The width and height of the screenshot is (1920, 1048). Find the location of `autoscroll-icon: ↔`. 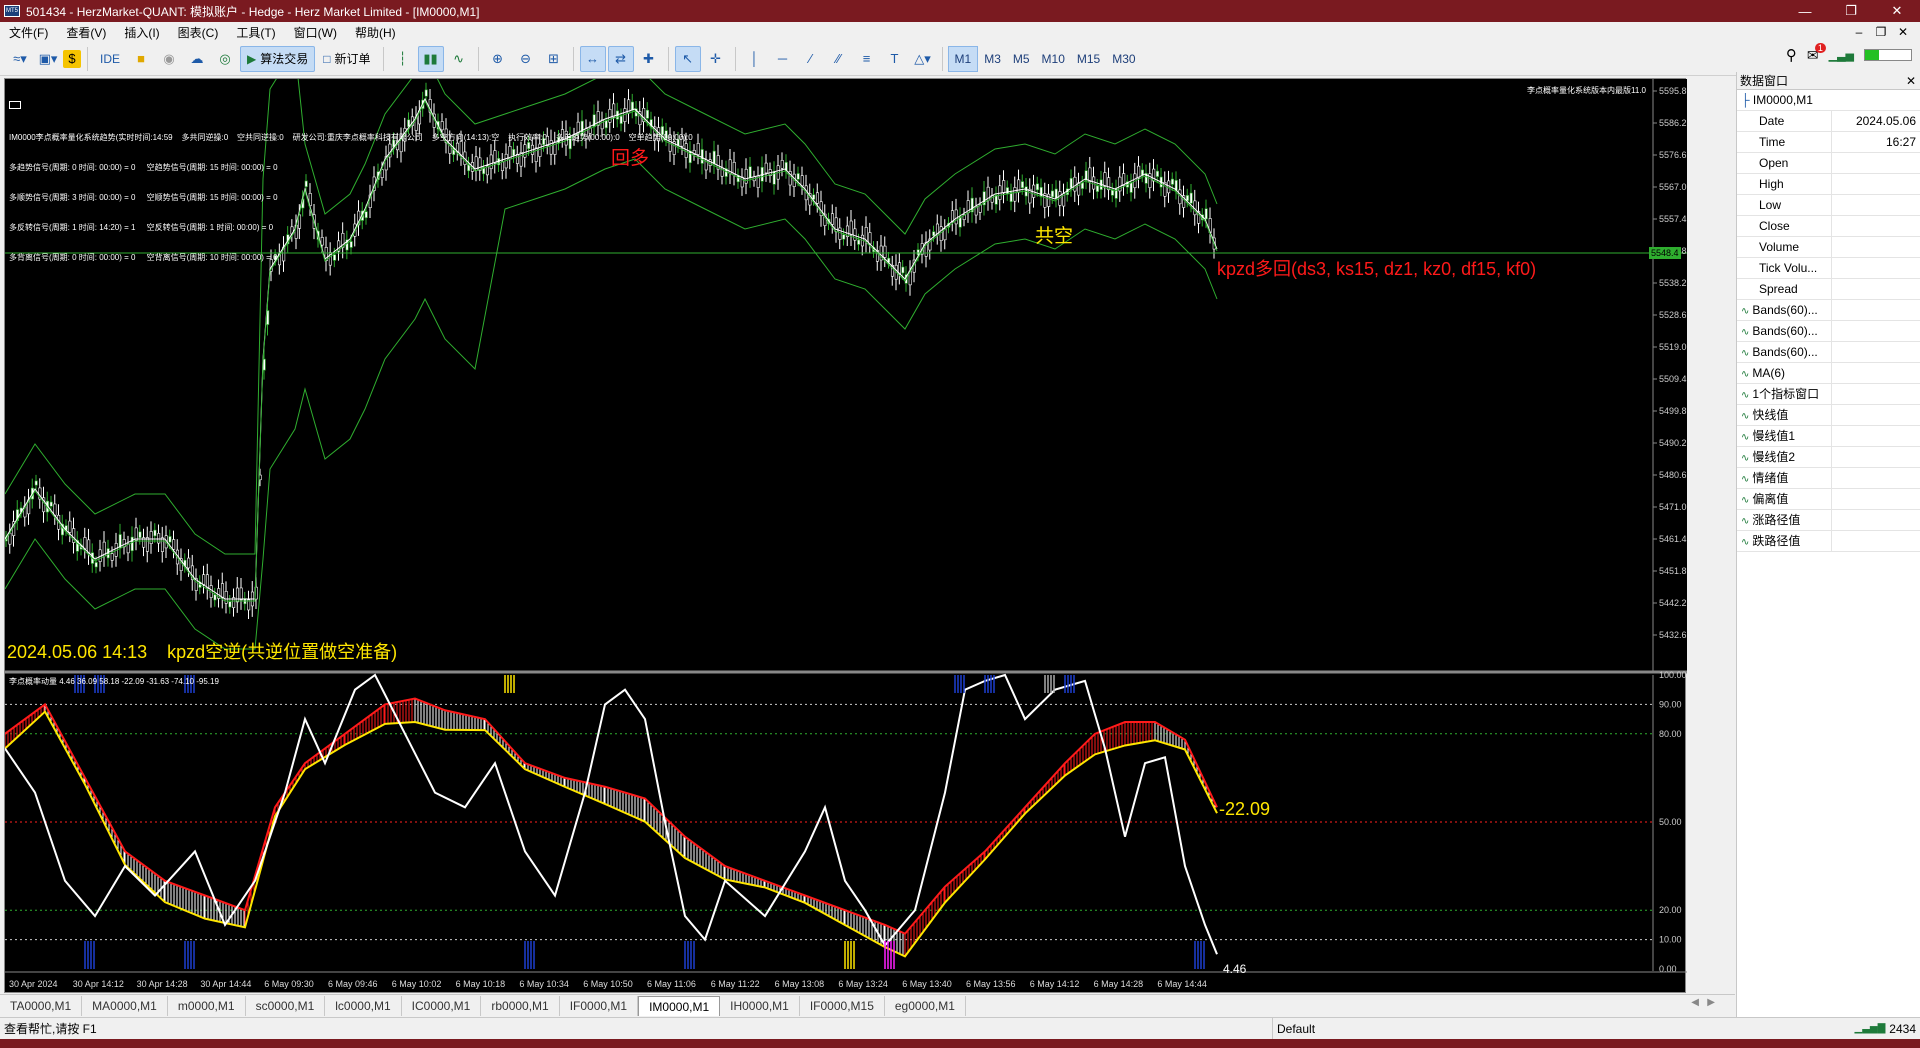

autoscroll-icon: ↔ is located at coordinates (592, 58).